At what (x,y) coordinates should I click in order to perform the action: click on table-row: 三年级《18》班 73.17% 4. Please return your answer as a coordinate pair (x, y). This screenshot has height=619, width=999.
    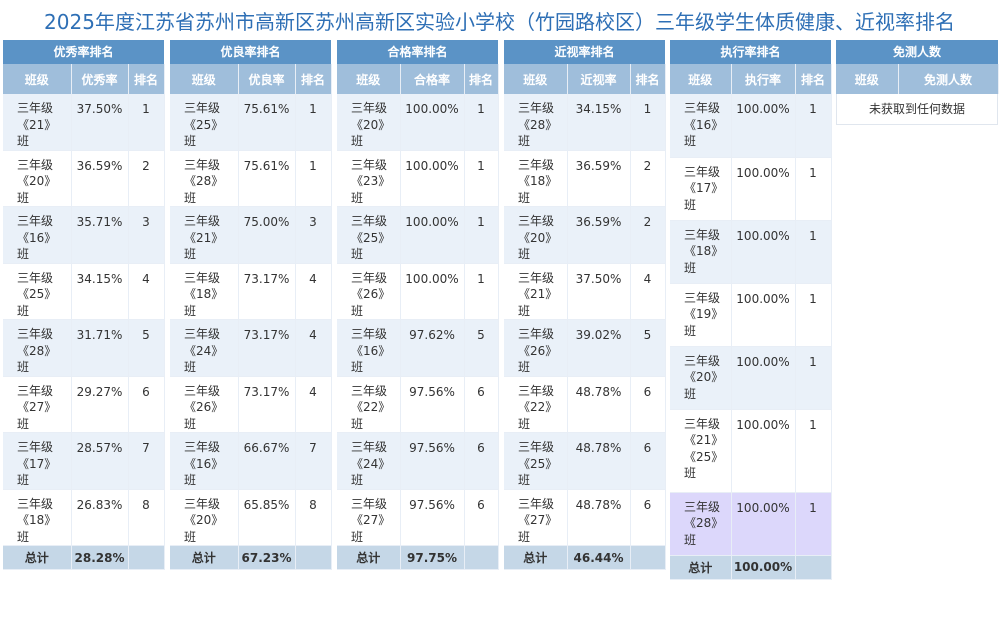
    Looking at the image, I should click on (251, 291).